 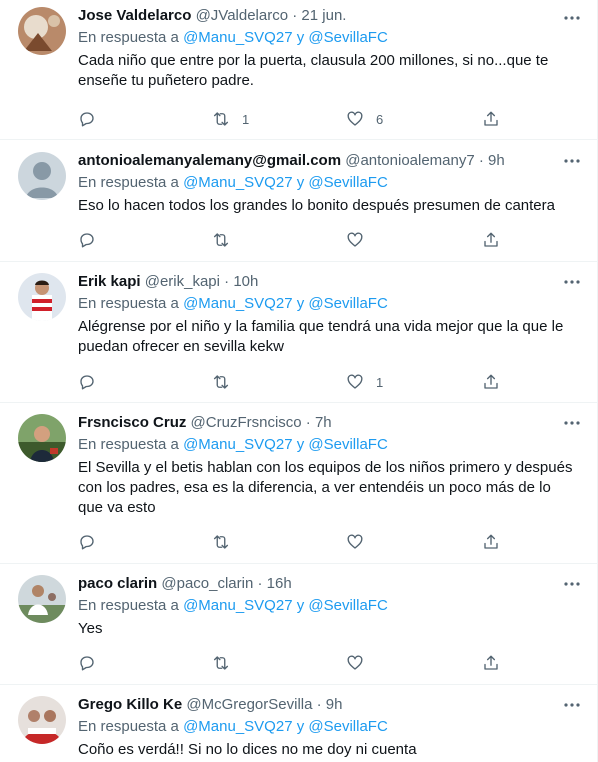 What do you see at coordinates (323, 15) in the screenshot?
I see `tweet-time: 21 jun.` at bounding box center [323, 15].